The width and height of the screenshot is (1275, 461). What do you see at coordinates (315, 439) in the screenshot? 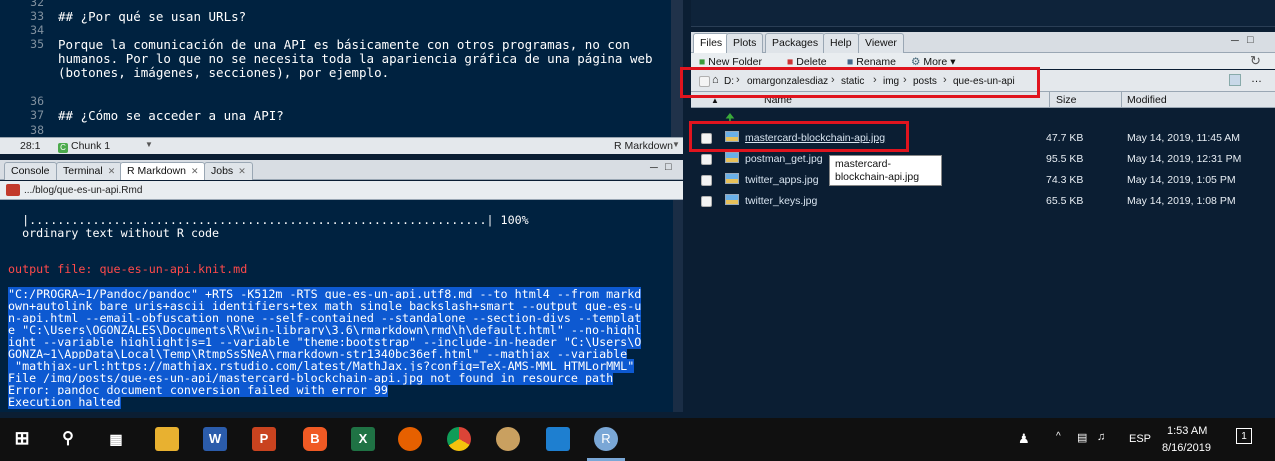
I see `brave-icon: B` at bounding box center [315, 439].